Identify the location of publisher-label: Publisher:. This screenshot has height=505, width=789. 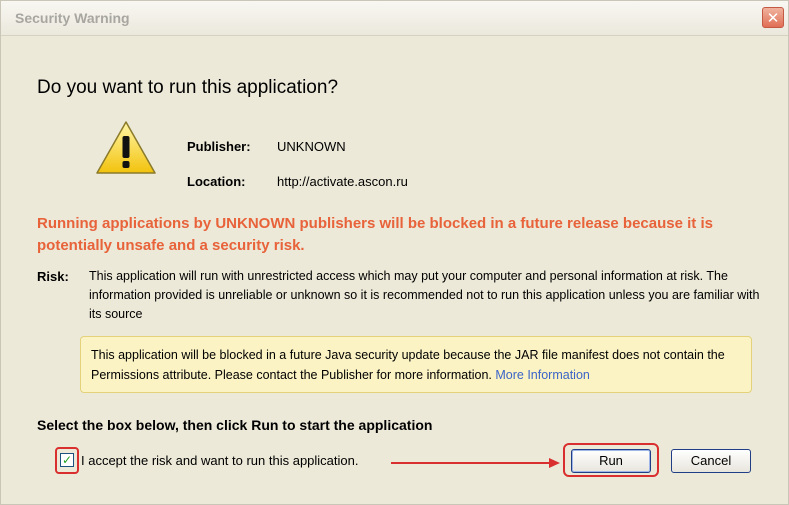
(219, 146).